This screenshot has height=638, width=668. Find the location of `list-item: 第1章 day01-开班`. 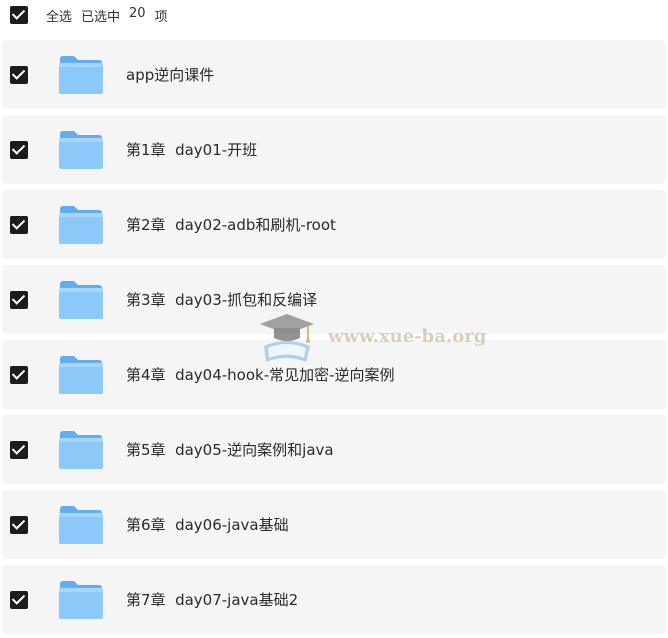

list-item: 第1章 day01-开班 is located at coordinates (334, 149).